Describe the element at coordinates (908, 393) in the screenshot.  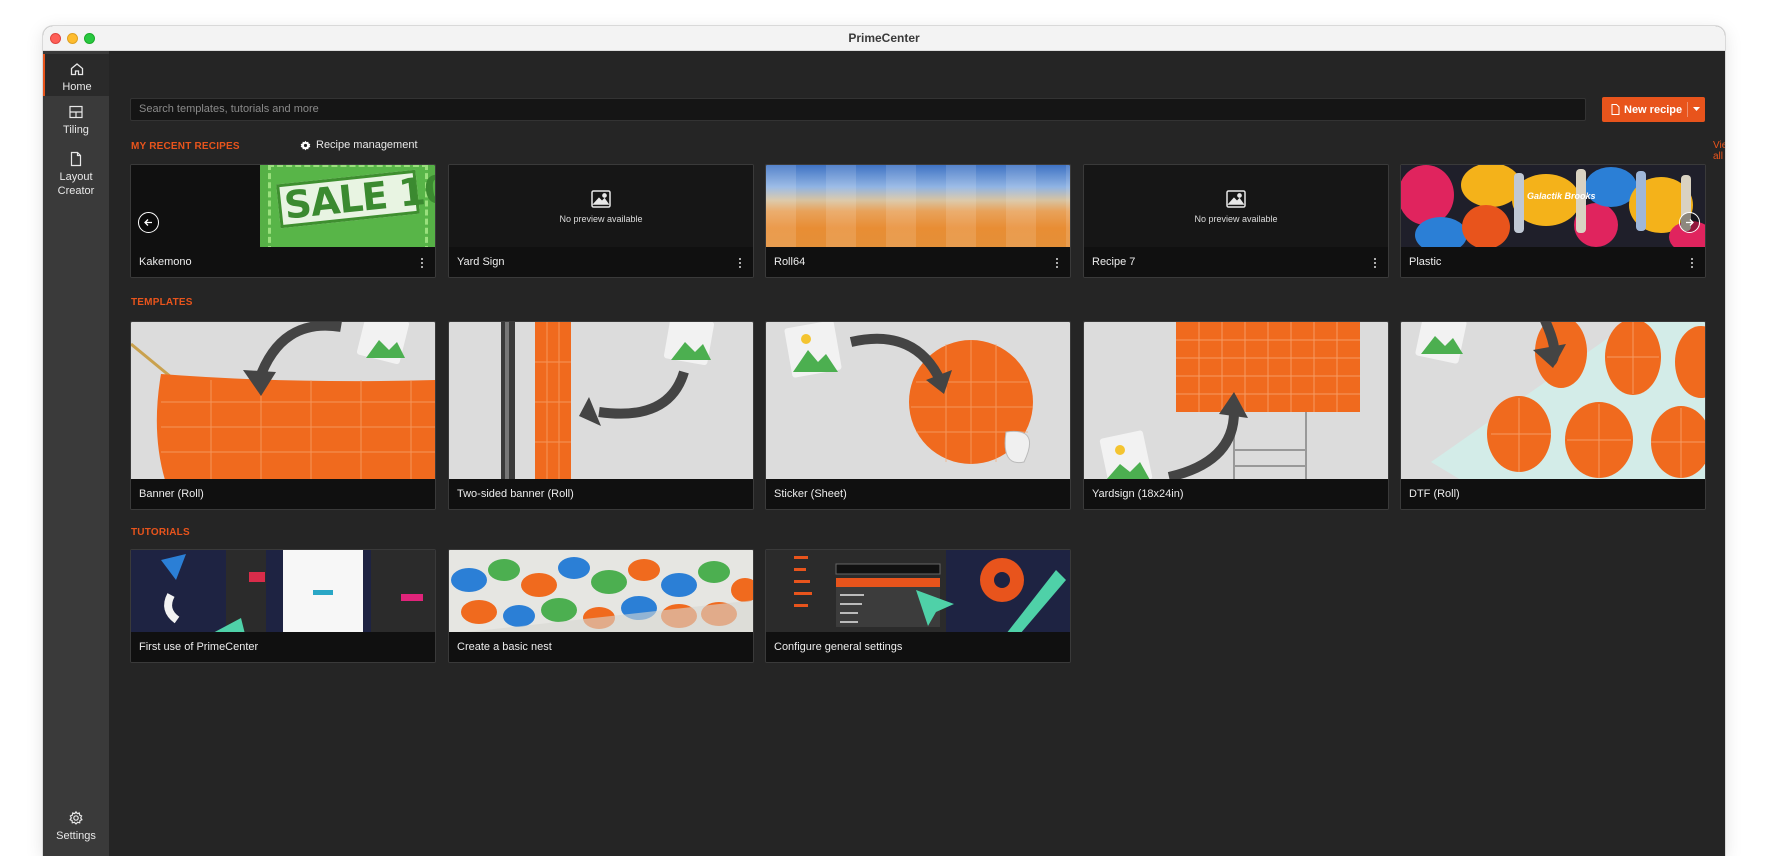
I see `sticker-illustration` at that location.